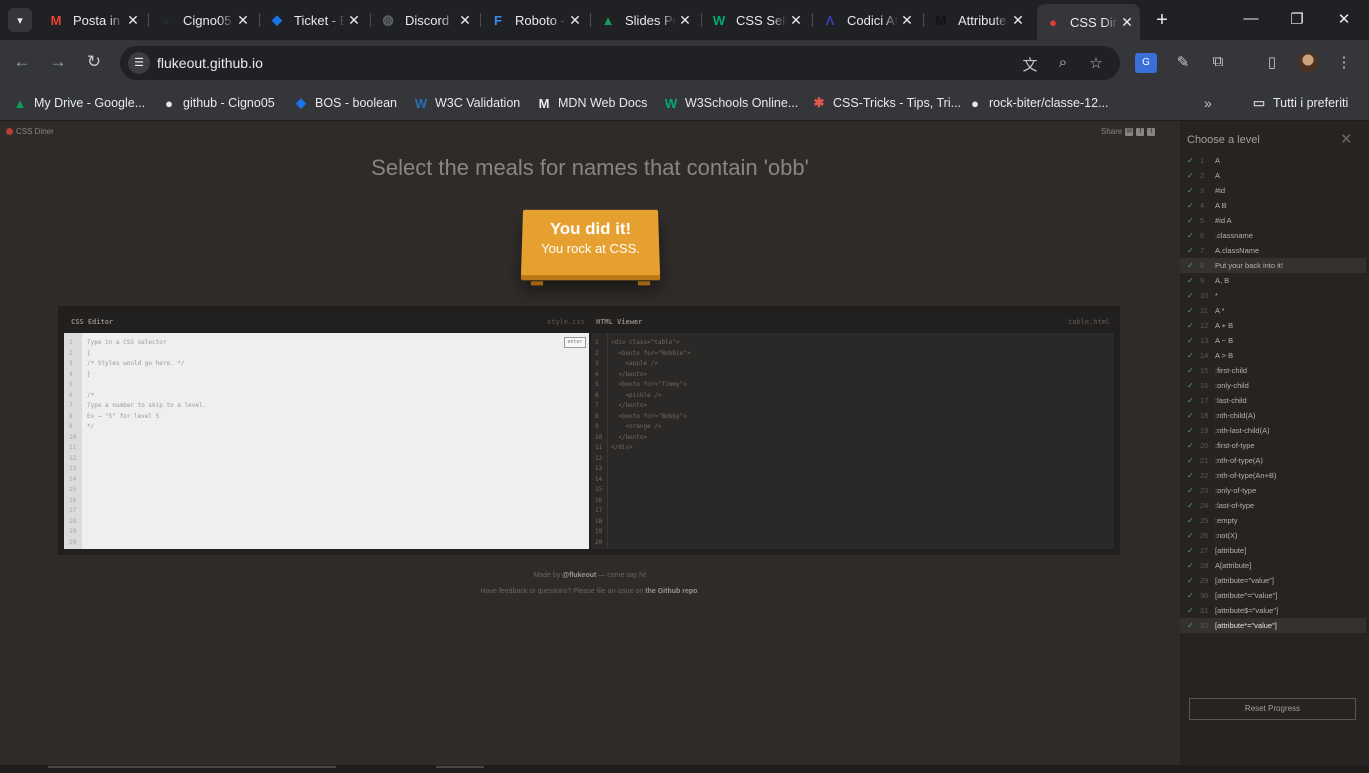 This screenshot has height=773, width=1369. What do you see at coordinates (1202, 220) in the screenshot?
I see `level-number: 5` at bounding box center [1202, 220].